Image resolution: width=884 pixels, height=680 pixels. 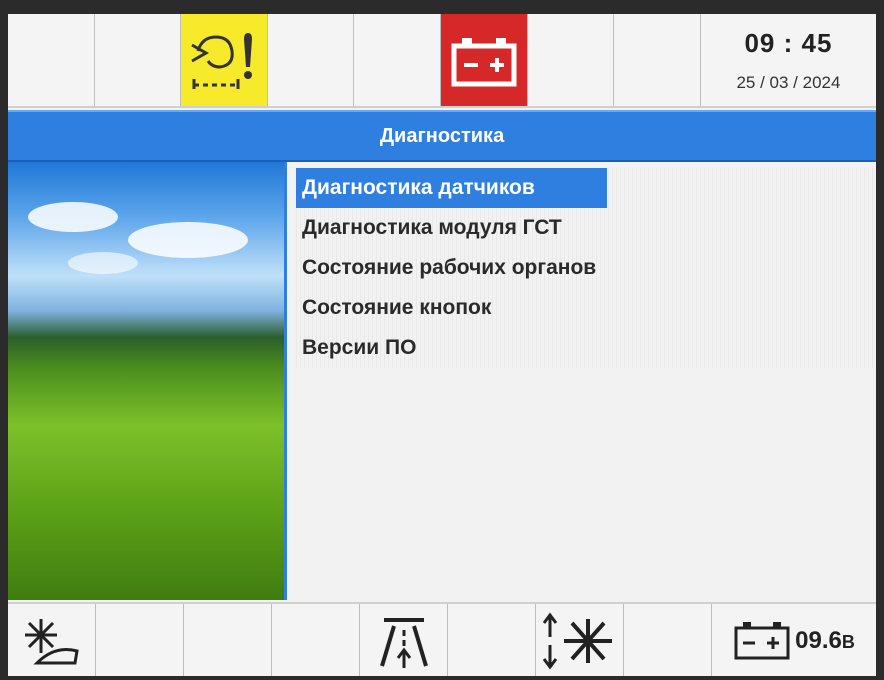 I want to click on clock-time: 09 : 45, so click(x=788, y=42).